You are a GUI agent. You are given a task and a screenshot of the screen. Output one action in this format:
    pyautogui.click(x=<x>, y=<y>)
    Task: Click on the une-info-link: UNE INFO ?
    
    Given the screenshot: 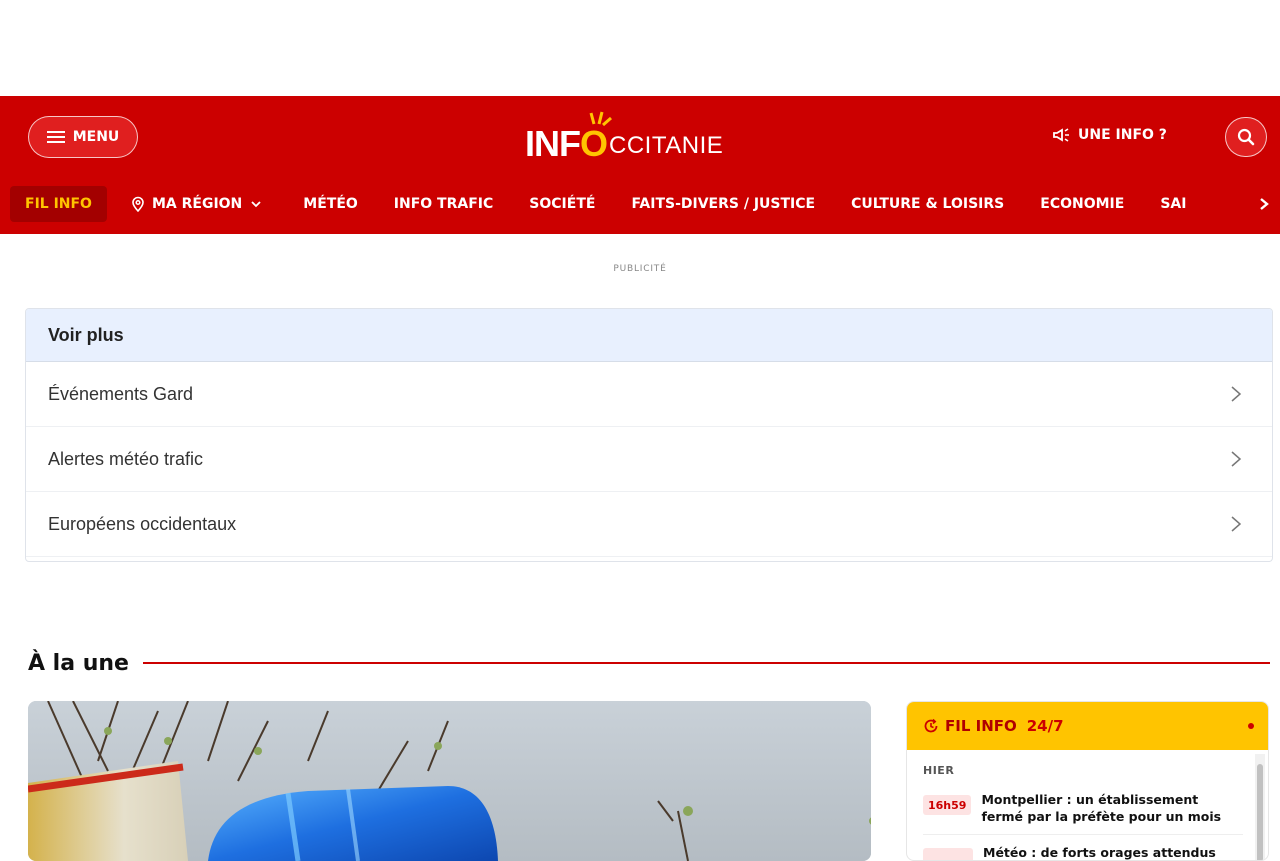 What is the action you would take?
    pyautogui.click(x=1109, y=135)
    